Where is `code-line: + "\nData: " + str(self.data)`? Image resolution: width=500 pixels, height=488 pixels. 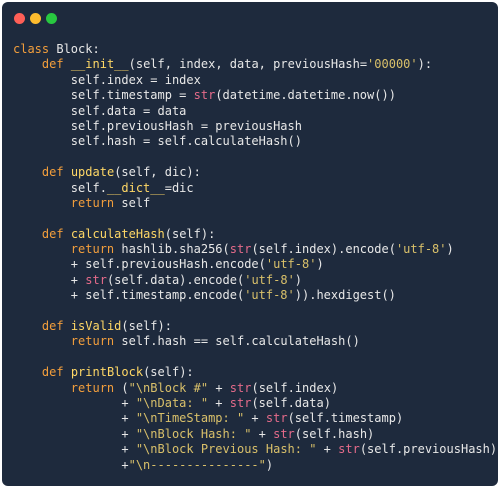 code-line: + "\nData: " + str(self.data) is located at coordinates (255, 403).